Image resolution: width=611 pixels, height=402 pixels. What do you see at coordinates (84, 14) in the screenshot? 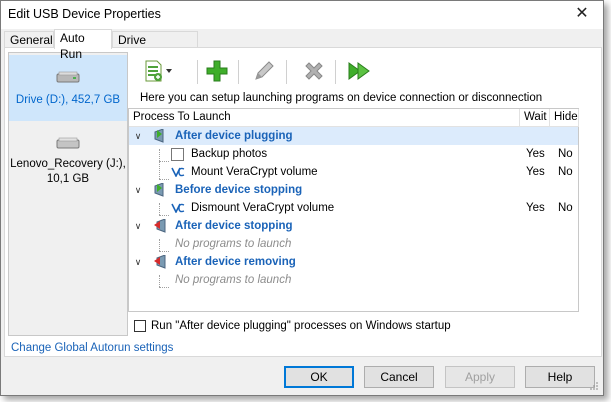
I see `window-title: Edit USB Device Properties` at bounding box center [84, 14].